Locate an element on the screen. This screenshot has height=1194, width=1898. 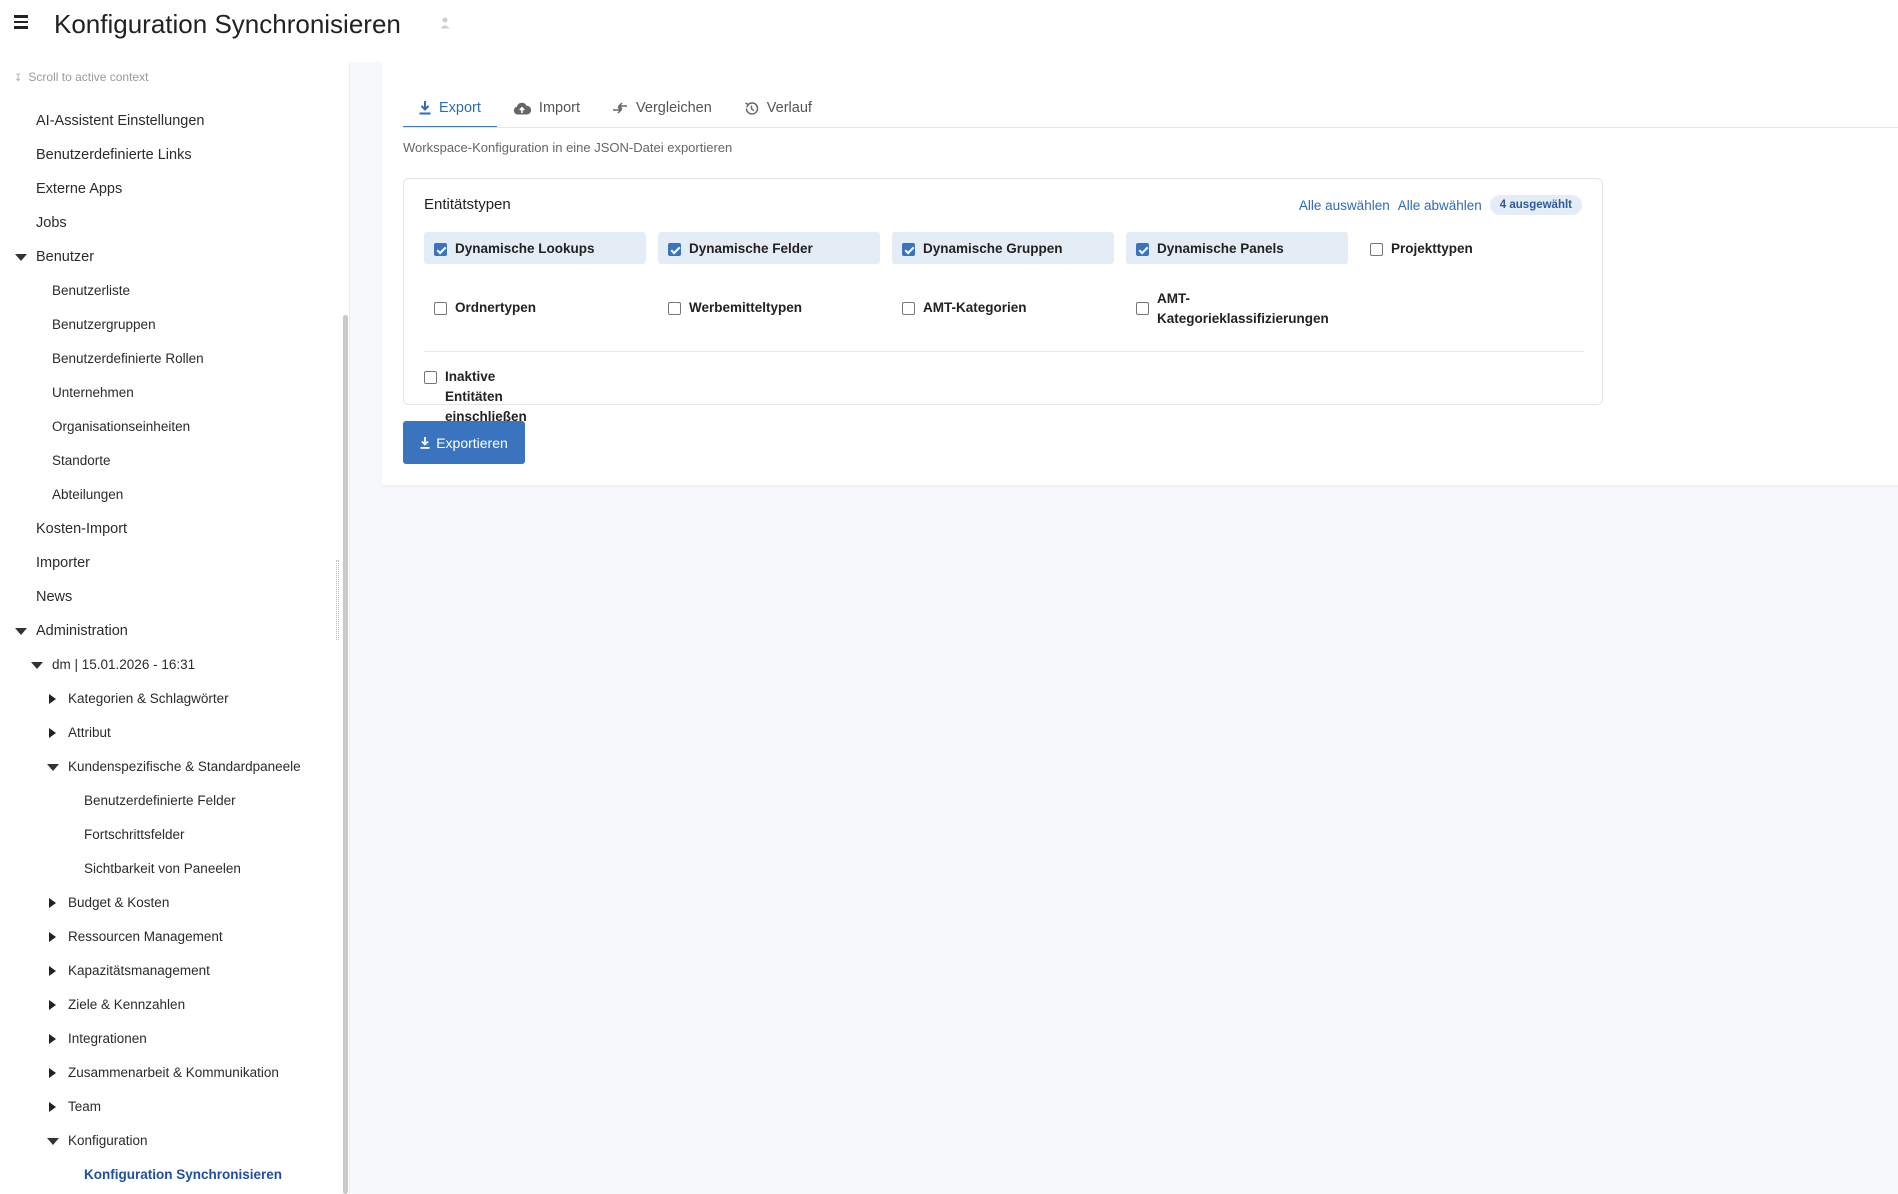
sidebar-item: Kosten-Import is located at coordinates (170, 529).